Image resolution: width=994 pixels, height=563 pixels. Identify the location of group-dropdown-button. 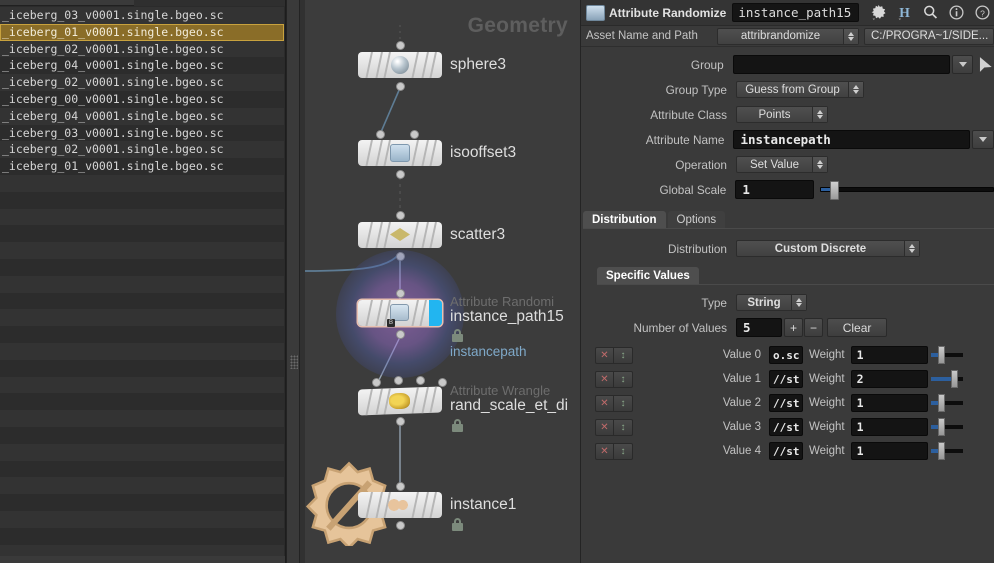
(962, 64).